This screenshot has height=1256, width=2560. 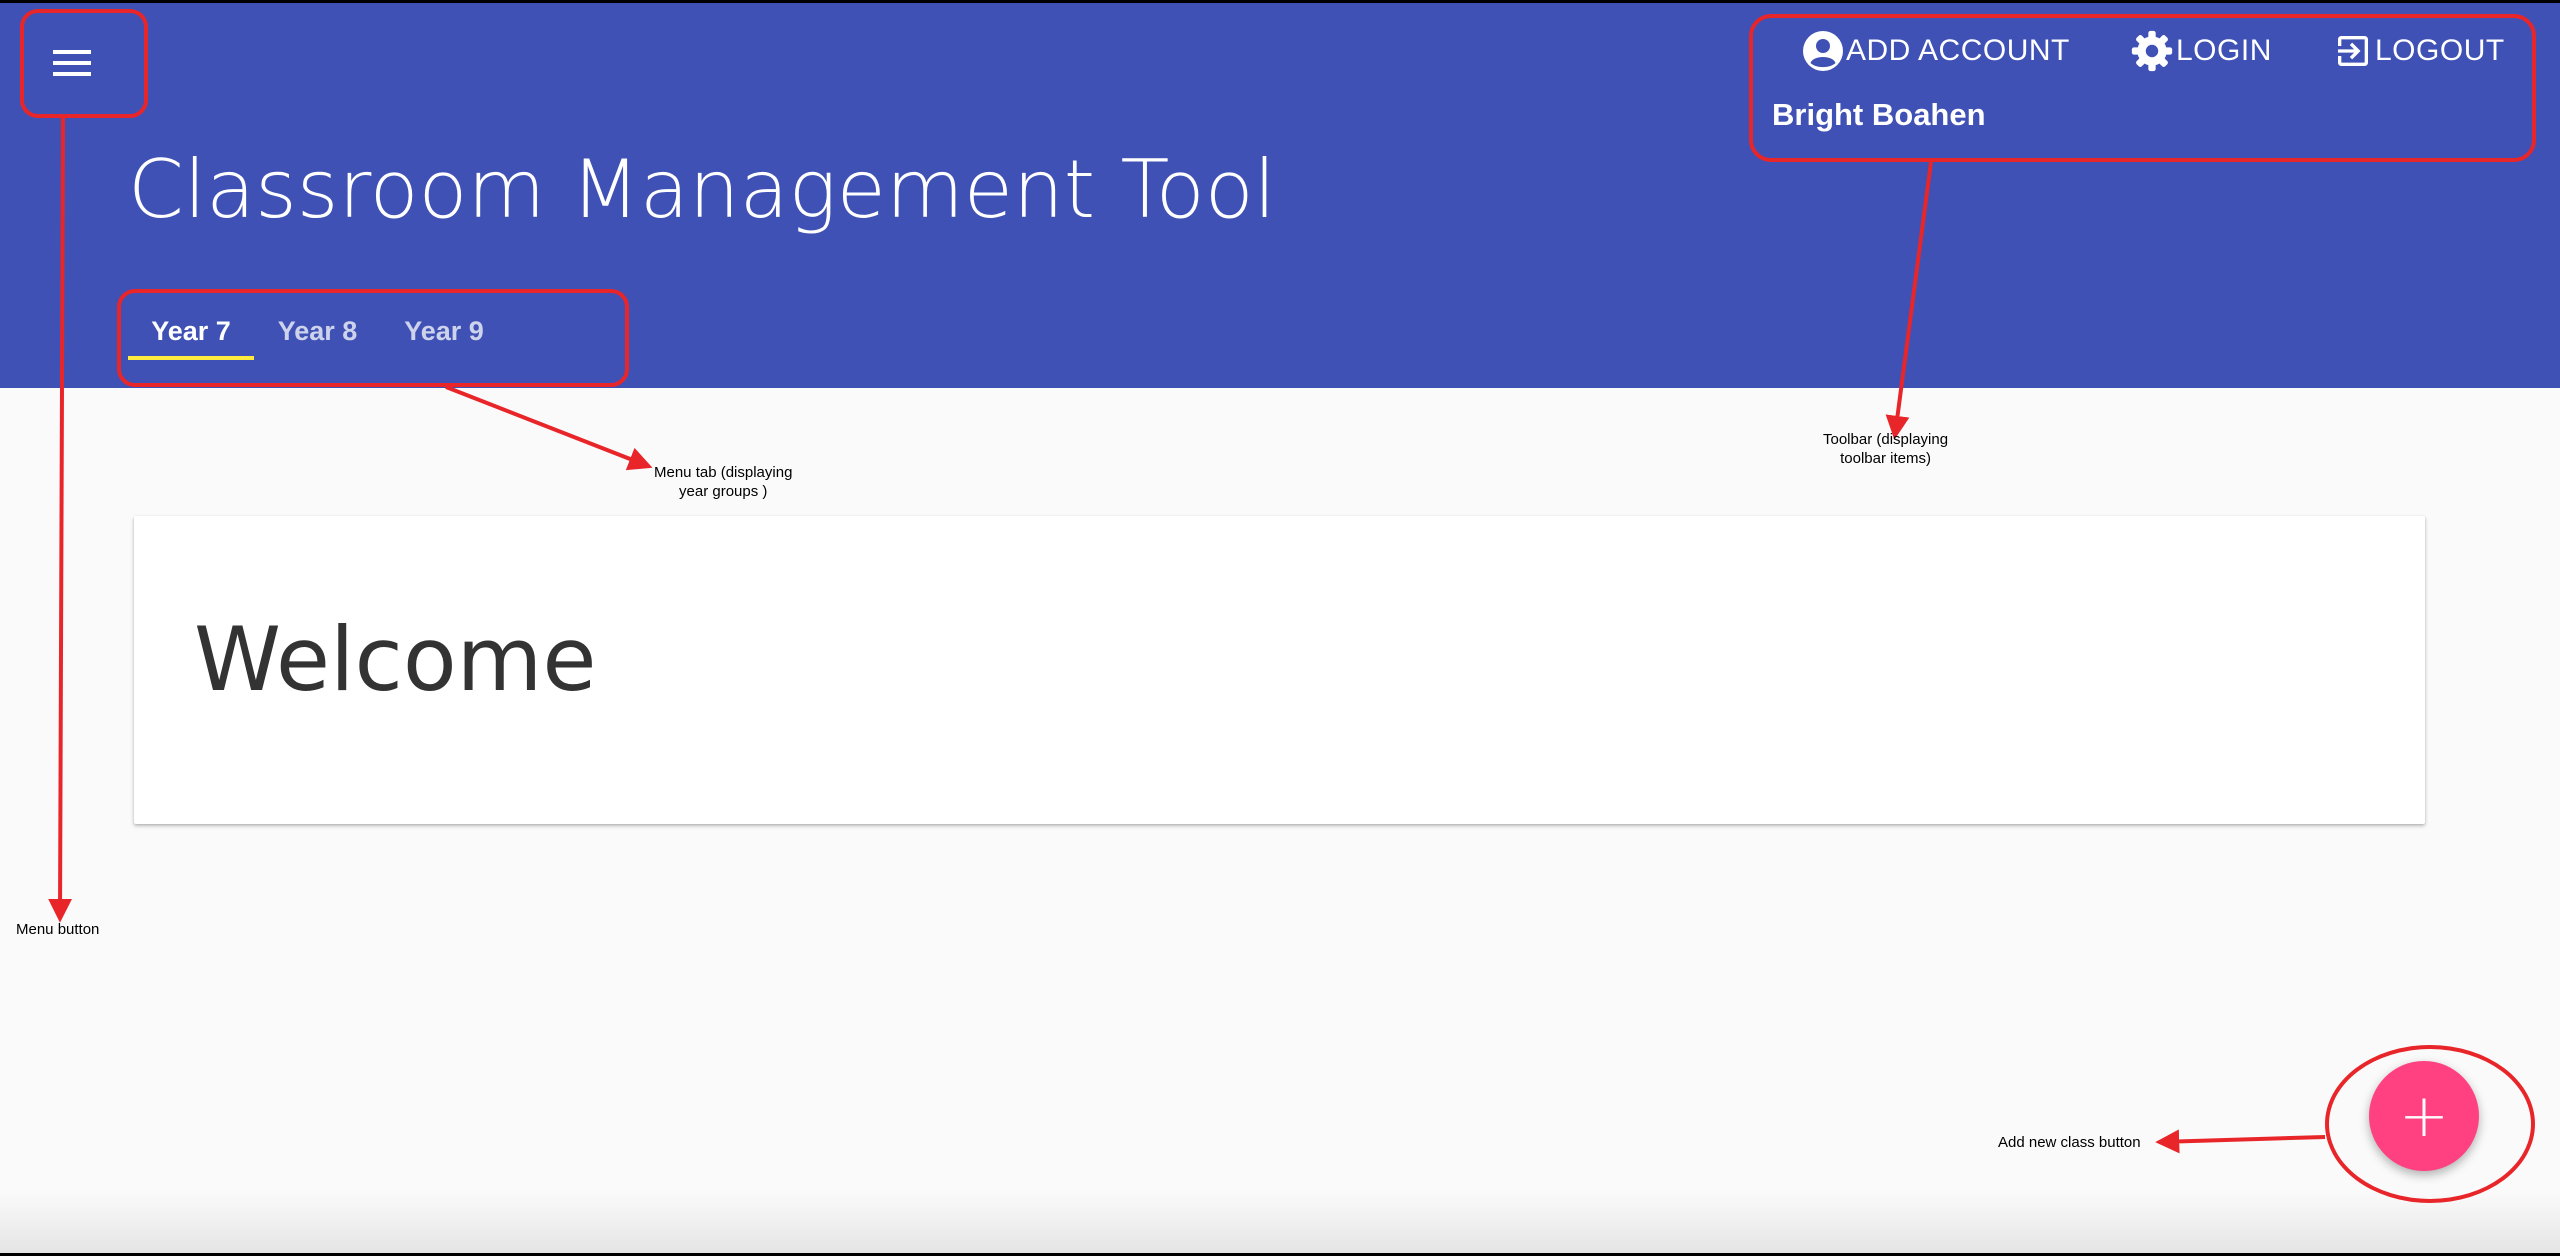 I want to click on annotation-line: year groups ), so click(x=723, y=491).